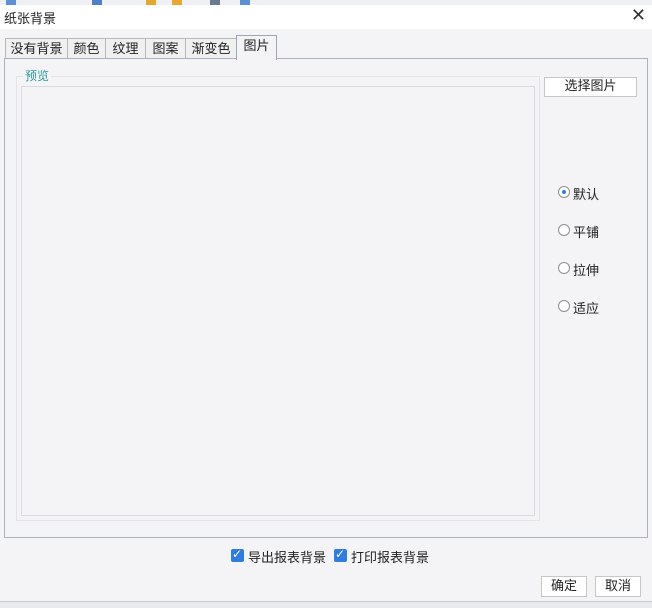  What do you see at coordinates (36, 48) in the screenshot?
I see `tab-no-background: 没有背景` at bounding box center [36, 48].